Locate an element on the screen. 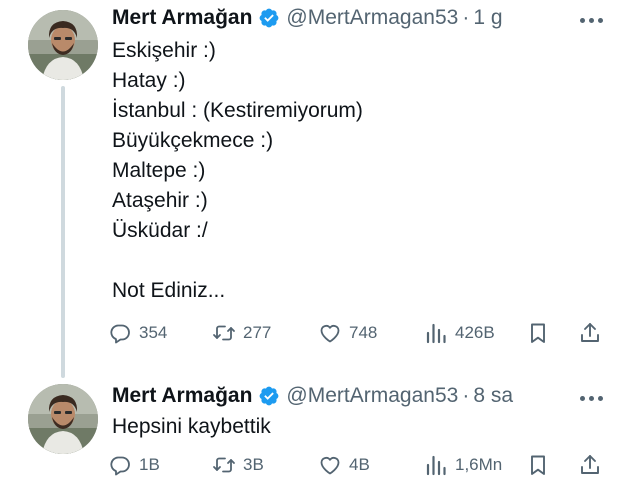  tweet-text-line: Üsküdar :/ is located at coordinates (160, 230).